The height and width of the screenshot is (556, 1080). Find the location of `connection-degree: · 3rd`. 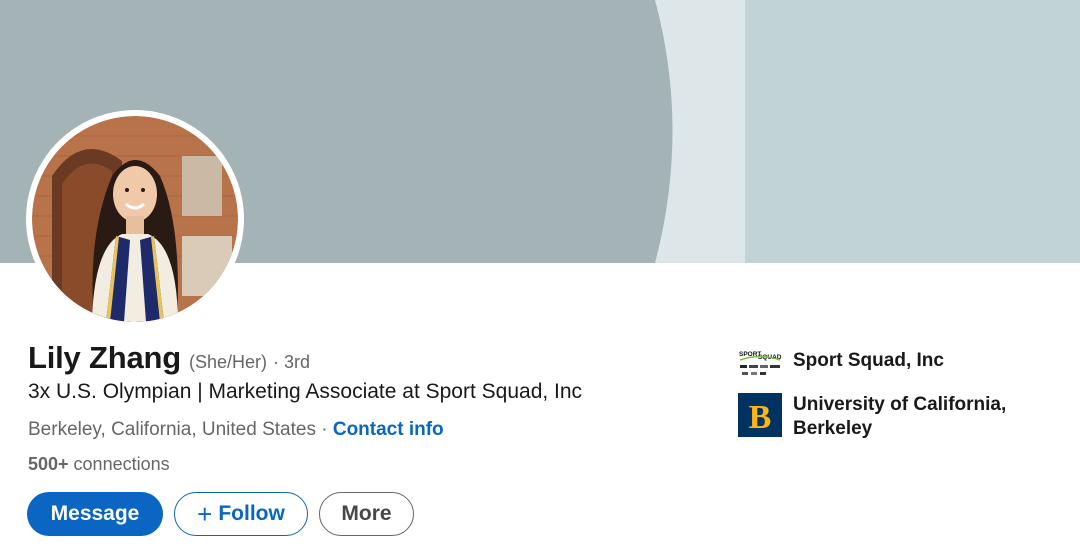

connection-degree: · 3rd is located at coordinates (292, 362).